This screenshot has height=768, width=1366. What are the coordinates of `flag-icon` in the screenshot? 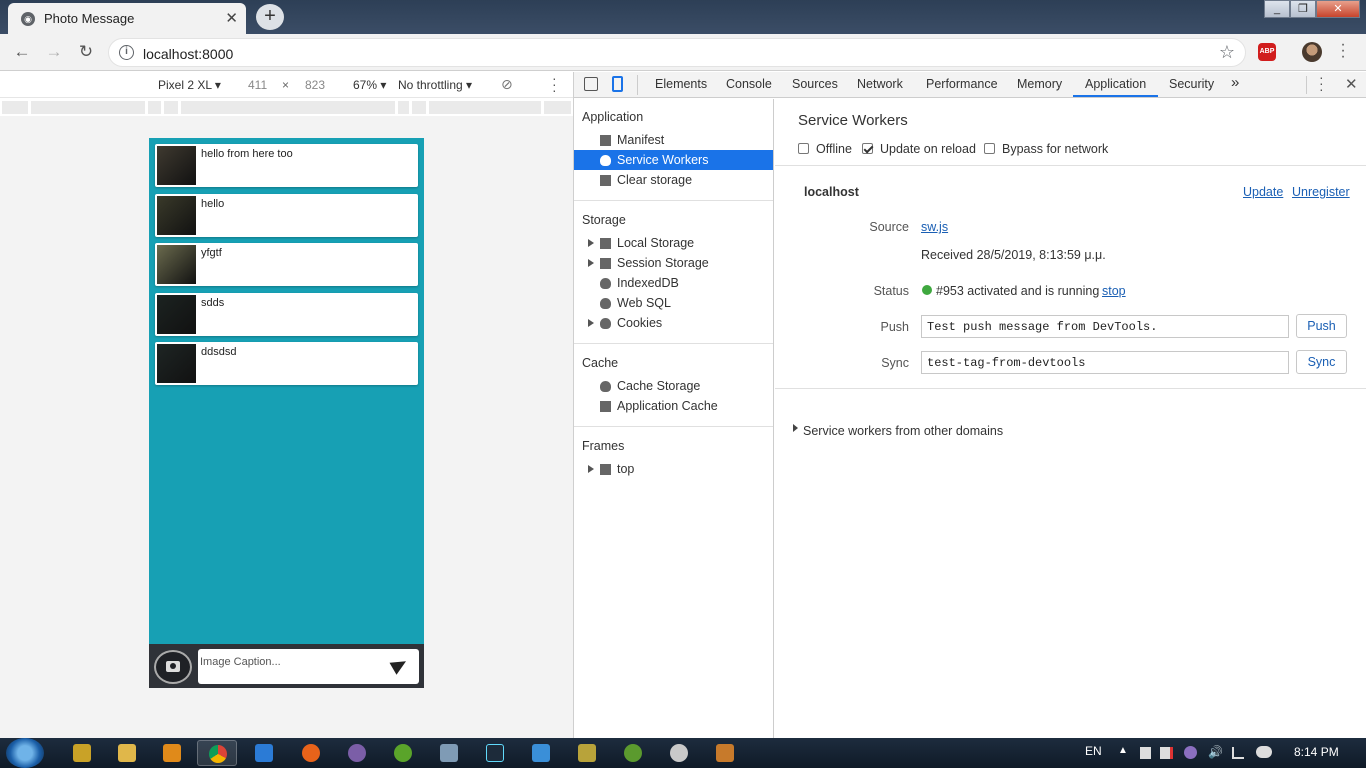 It's located at (1166, 753).